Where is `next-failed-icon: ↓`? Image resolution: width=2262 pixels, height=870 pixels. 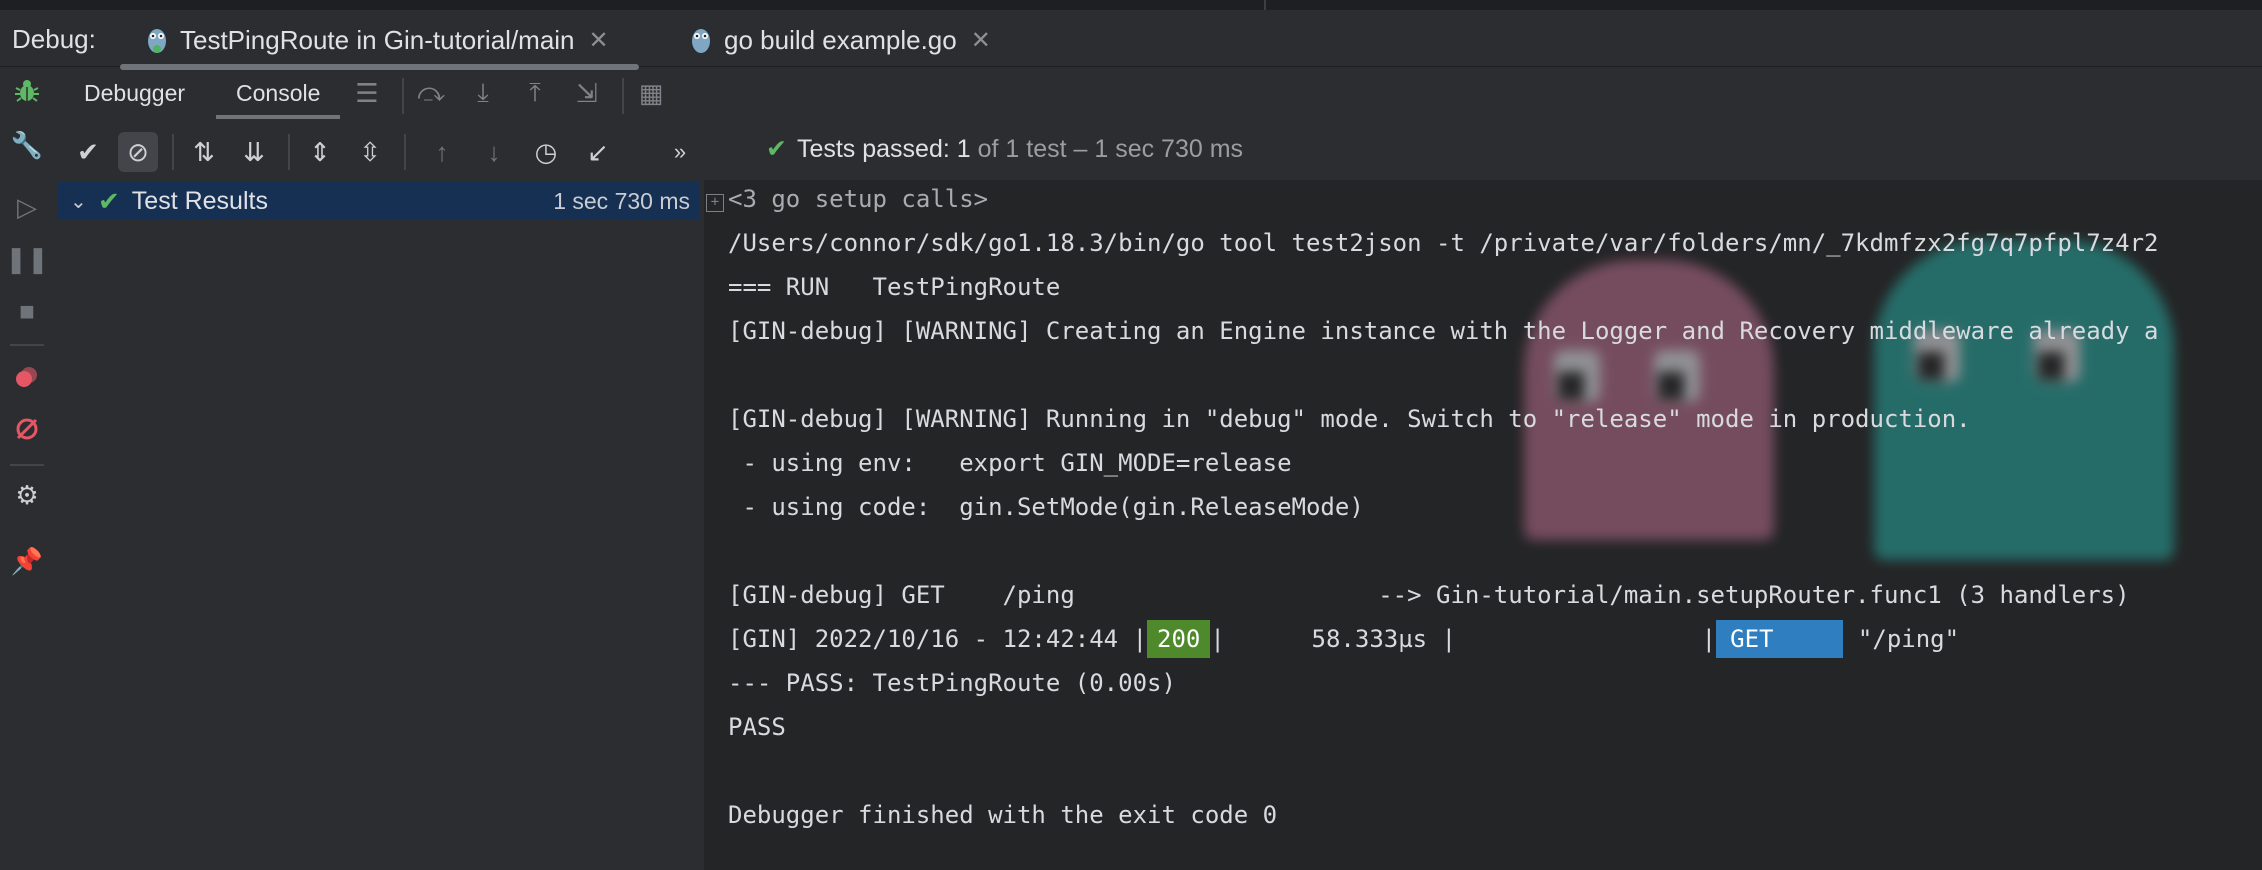
next-failed-icon: ↓ is located at coordinates (494, 152).